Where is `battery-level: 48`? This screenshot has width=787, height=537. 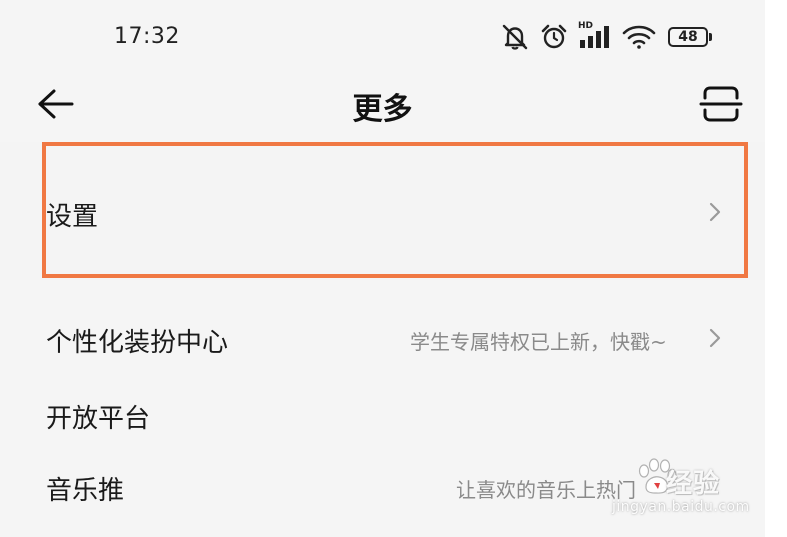
battery-level: 48 is located at coordinates (688, 37).